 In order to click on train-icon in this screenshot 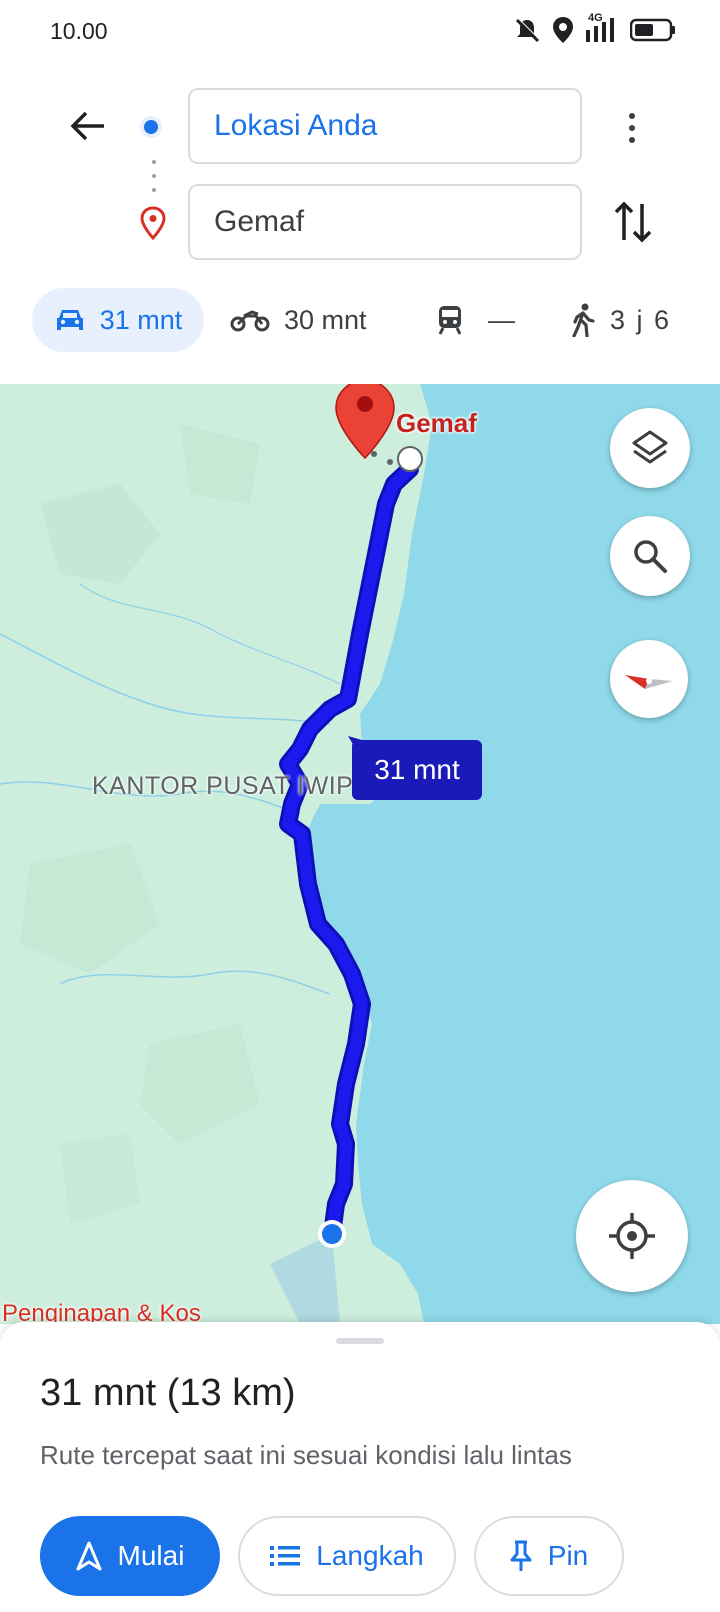, I will do `click(450, 320)`.